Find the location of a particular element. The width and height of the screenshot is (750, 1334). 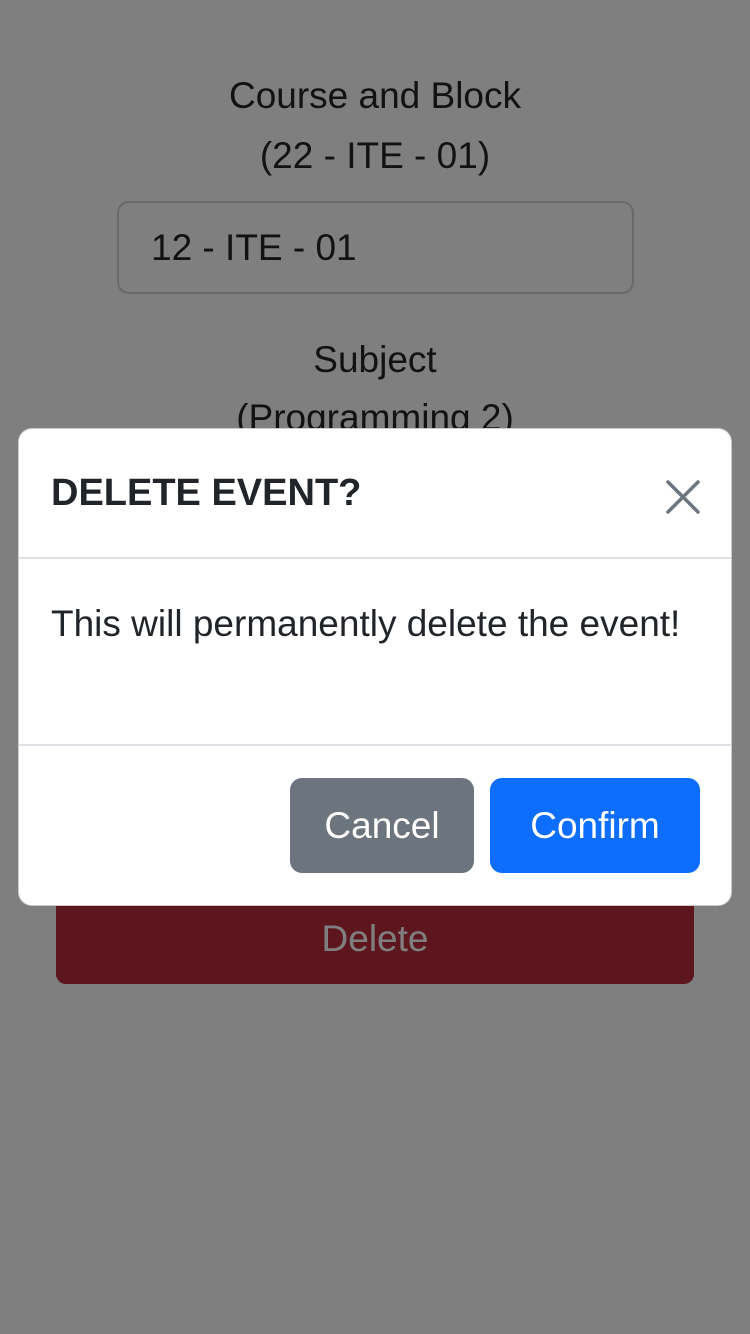

close-icon is located at coordinates (683, 497).